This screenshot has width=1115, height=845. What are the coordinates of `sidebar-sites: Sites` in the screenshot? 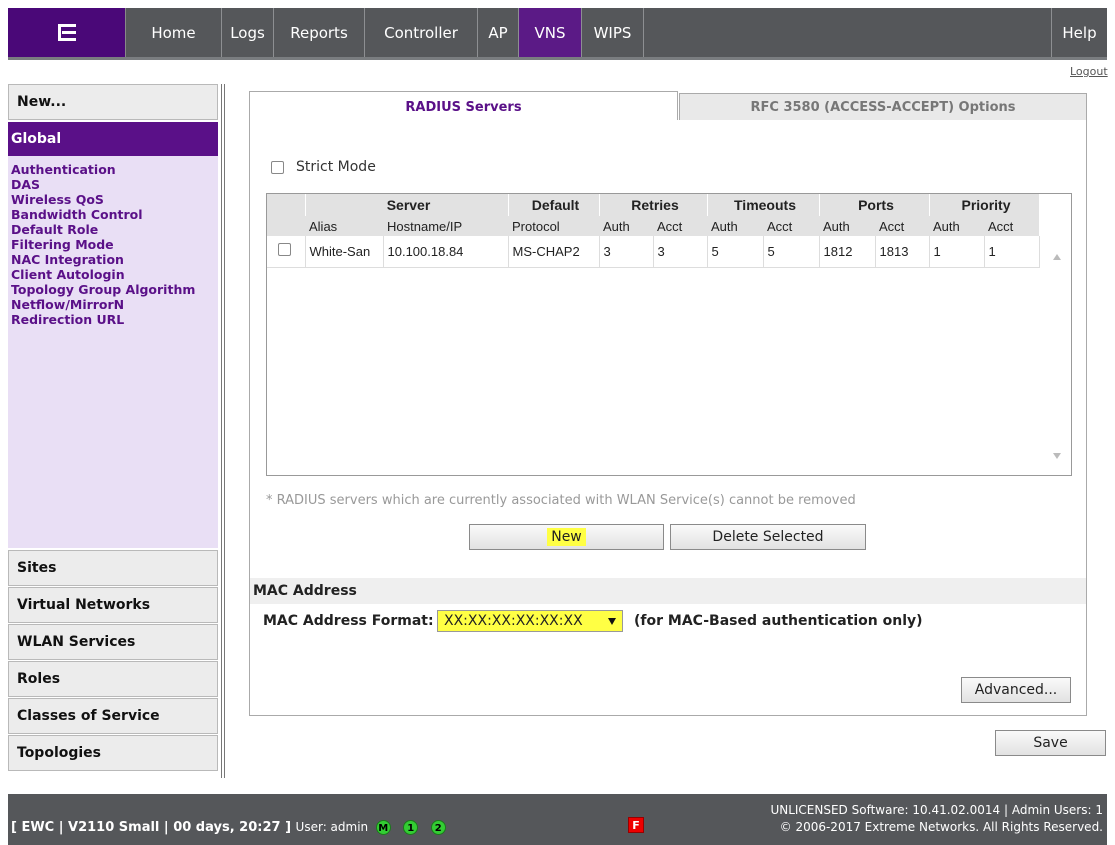 It's located at (113, 568).